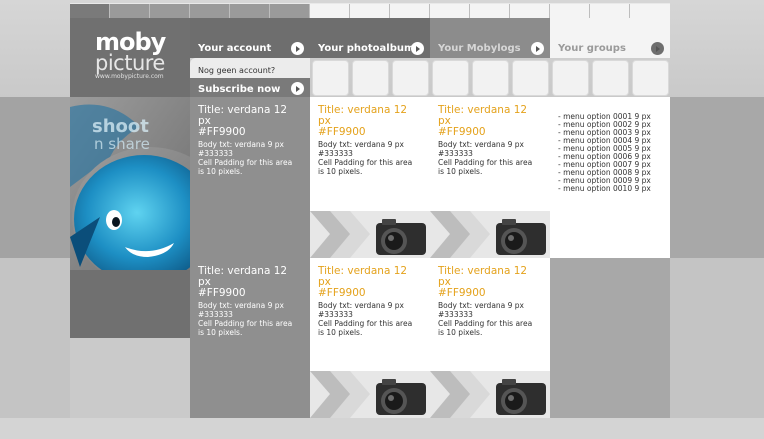 The image size is (764, 439). I want to click on logo-url: www.mobypicture.com, so click(129, 76).